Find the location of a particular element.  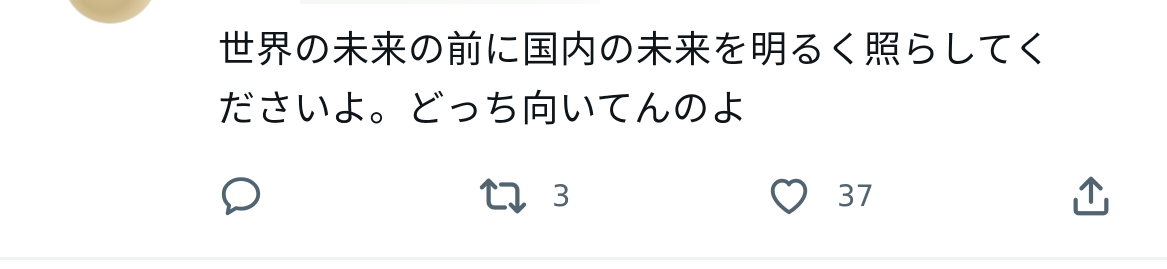

share-button is located at coordinates (1091, 196).